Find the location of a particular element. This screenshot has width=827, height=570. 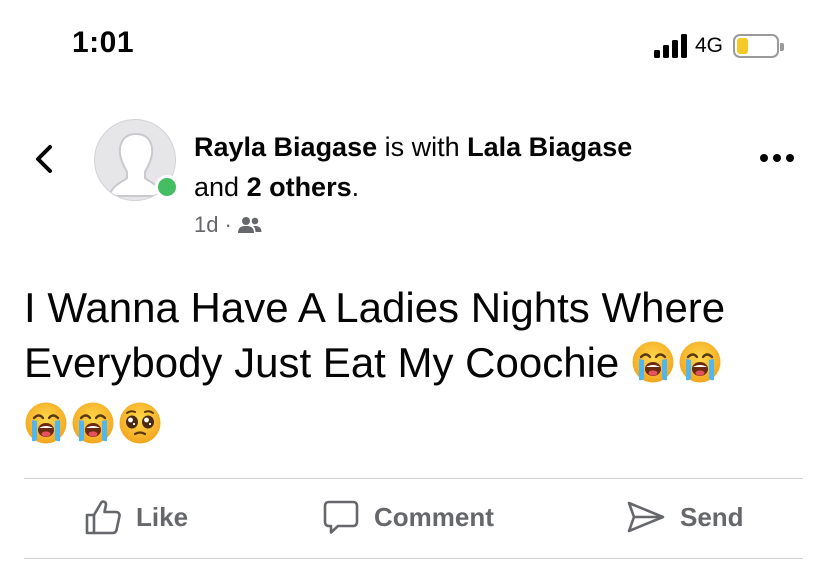

post-actions: Like Comment Send is located at coordinates (413, 519).